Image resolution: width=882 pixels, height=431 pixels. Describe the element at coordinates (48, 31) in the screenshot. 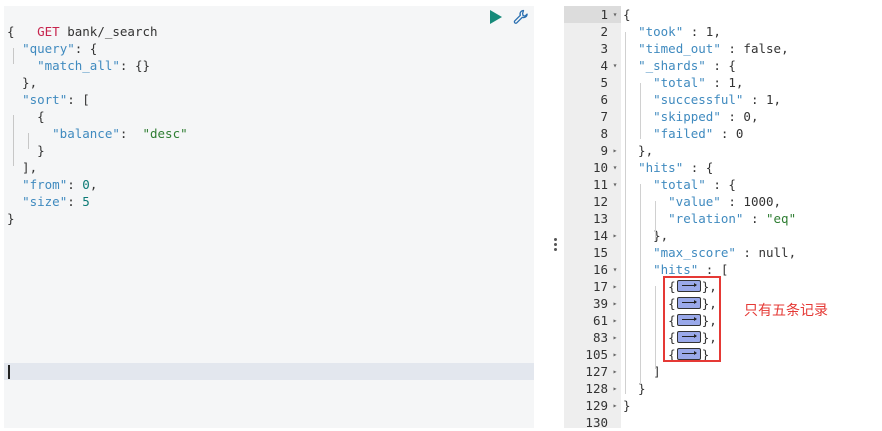

I see `request-method: GET` at that location.